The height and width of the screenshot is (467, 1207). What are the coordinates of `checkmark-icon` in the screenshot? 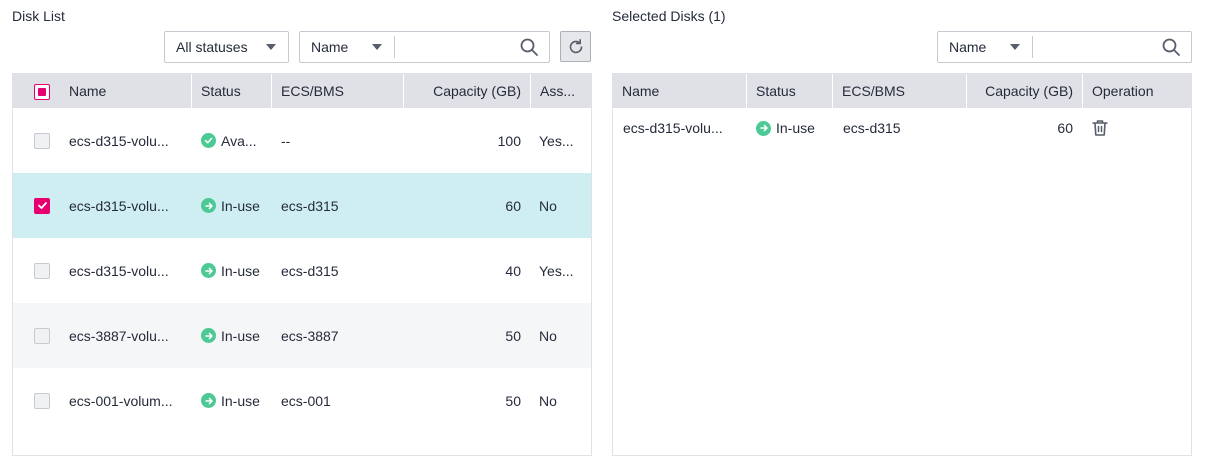 It's located at (42, 205).